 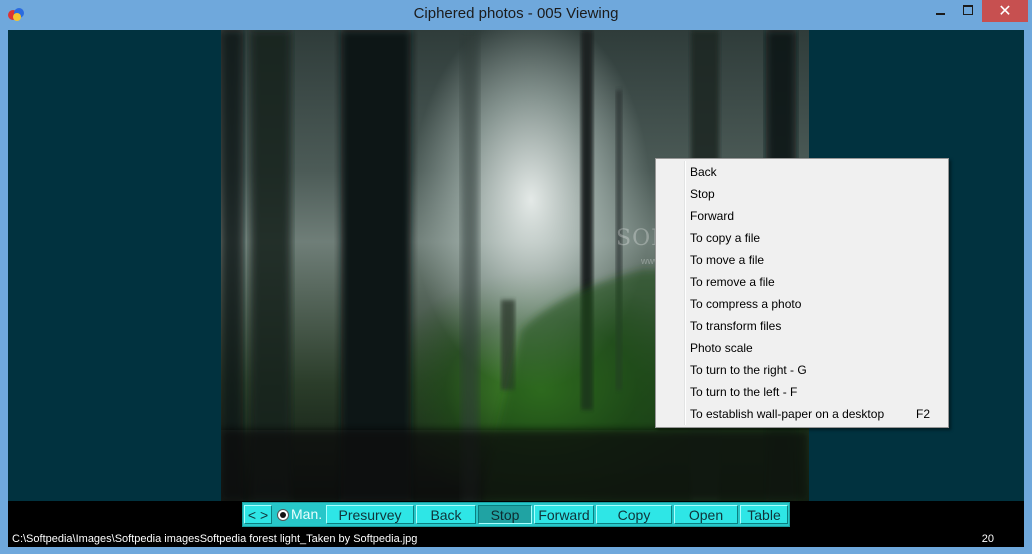 What do you see at coordinates (634, 514) in the screenshot?
I see `copy-button: Copy` at bounding box center [634, 514].